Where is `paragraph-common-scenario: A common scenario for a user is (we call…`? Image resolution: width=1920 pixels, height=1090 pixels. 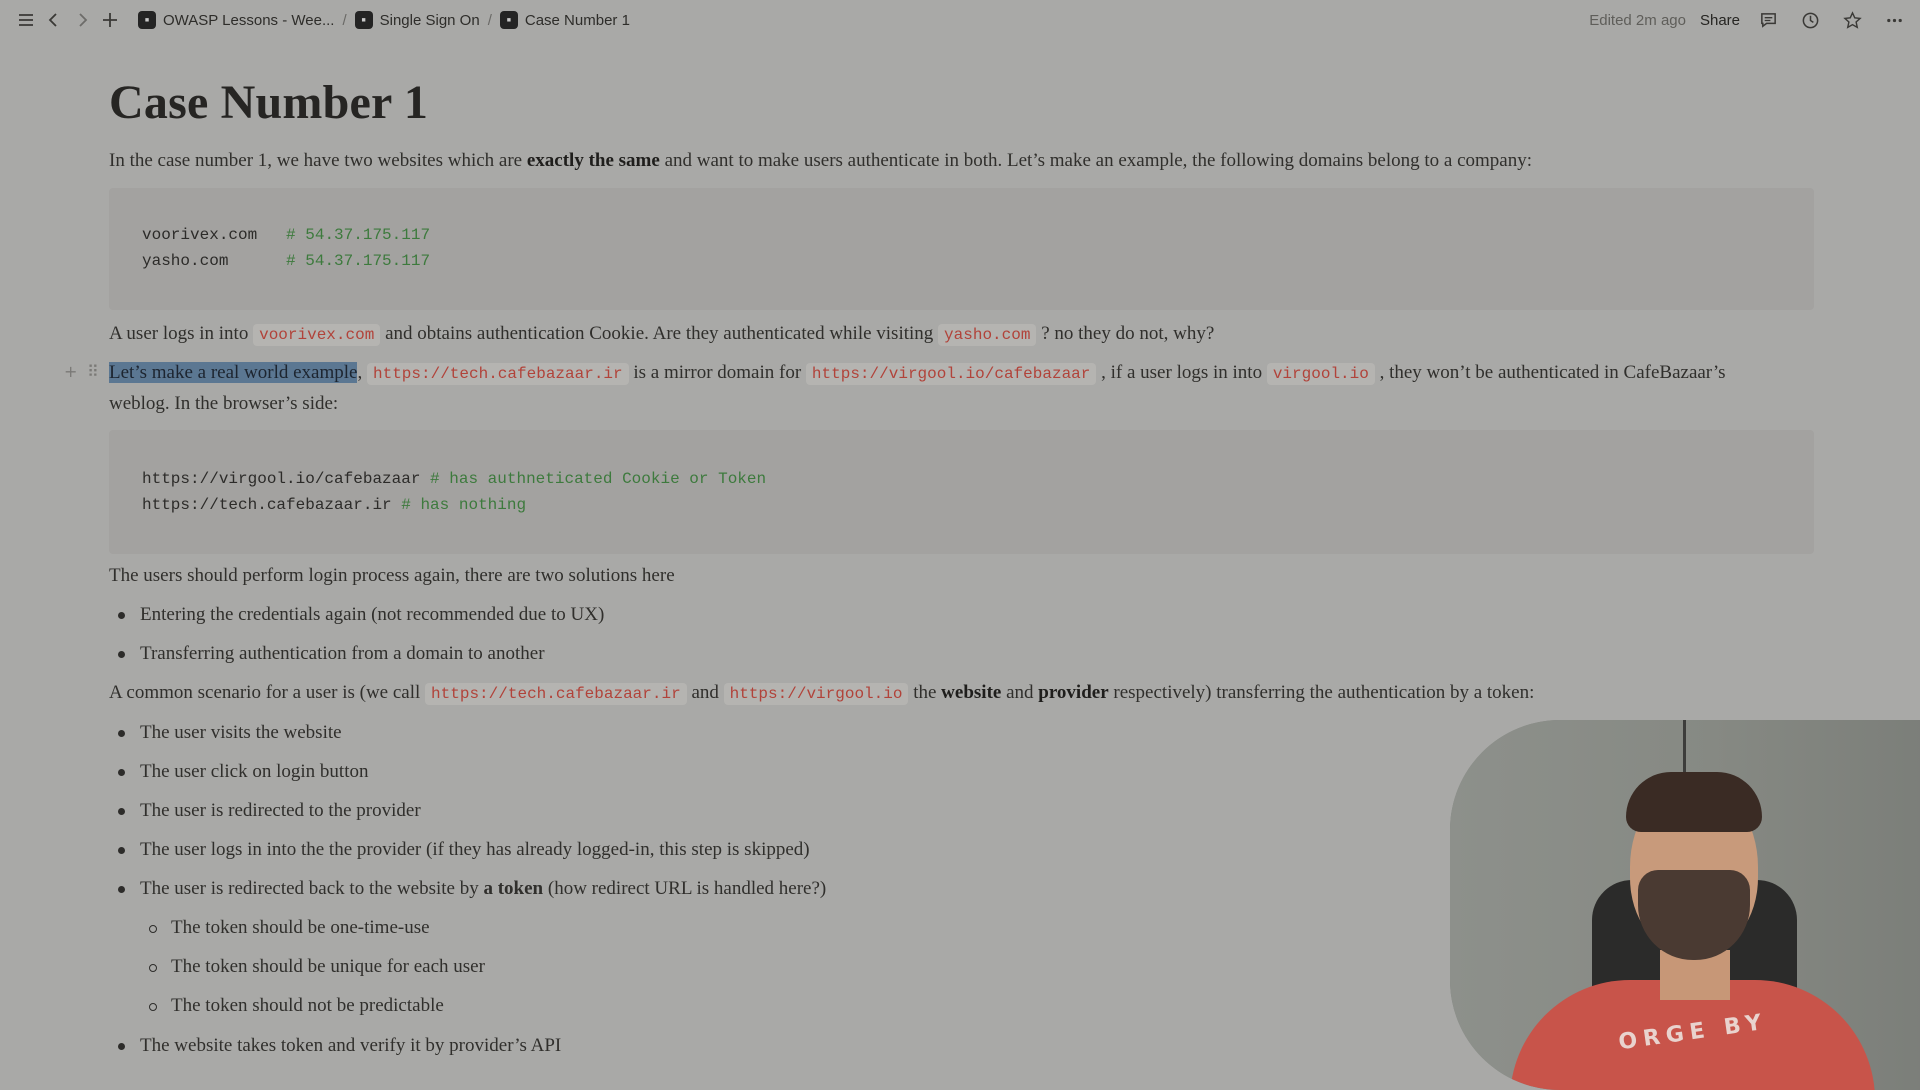
paragraph-common-scenario: A common scenario for a user is (we call… is located at coordinates (821, 693).